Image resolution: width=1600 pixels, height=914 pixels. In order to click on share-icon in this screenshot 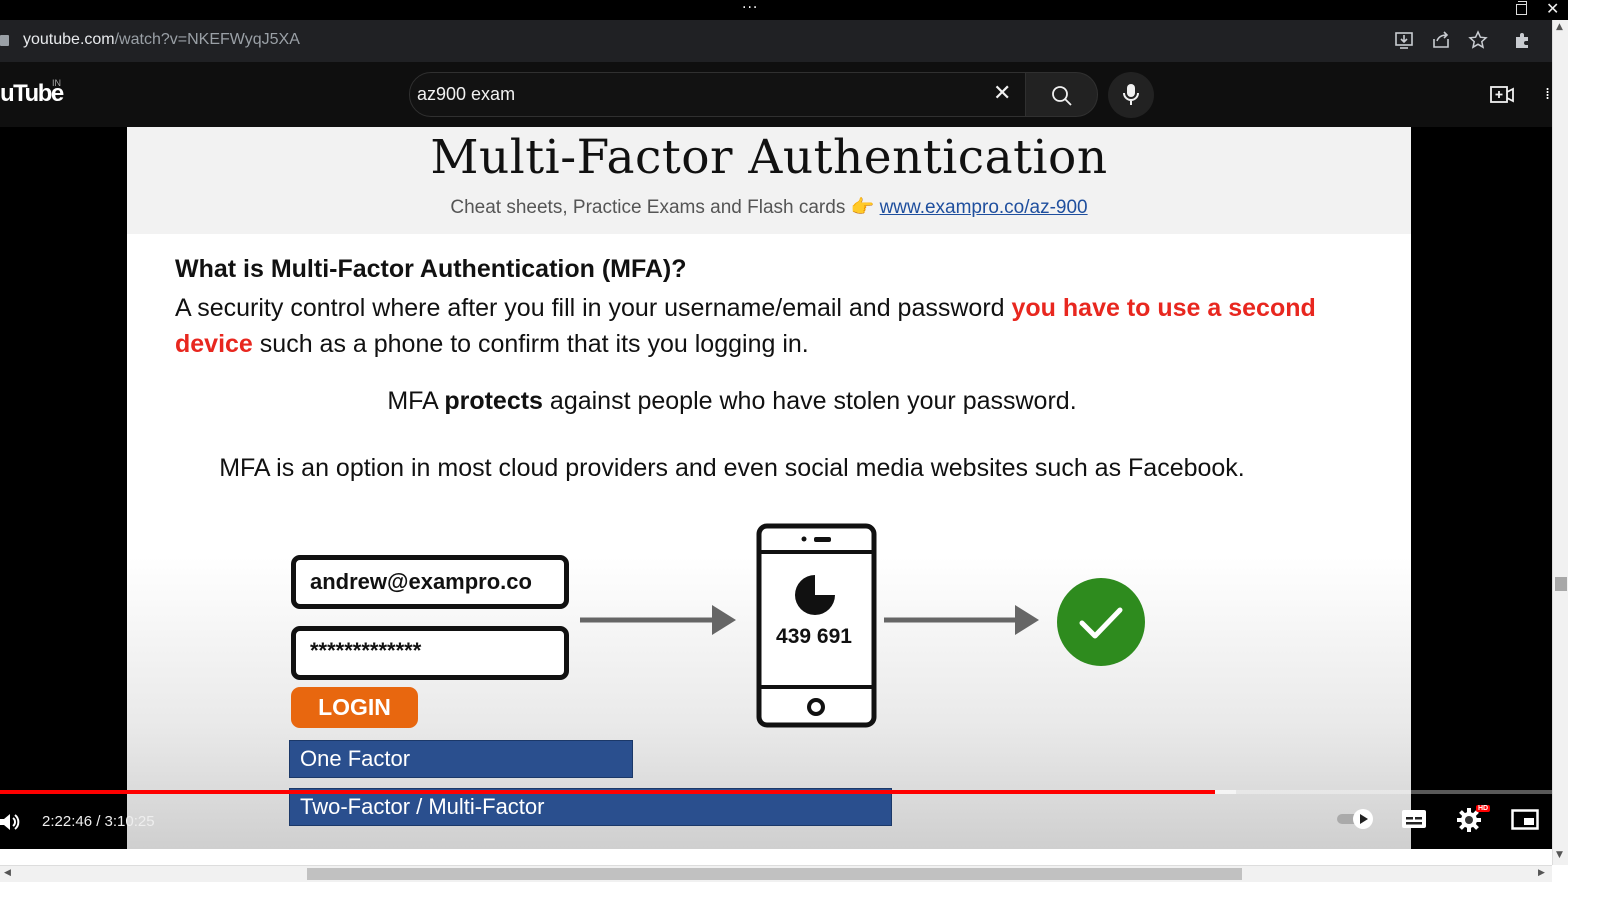, I will do `click(1441, 40)`.